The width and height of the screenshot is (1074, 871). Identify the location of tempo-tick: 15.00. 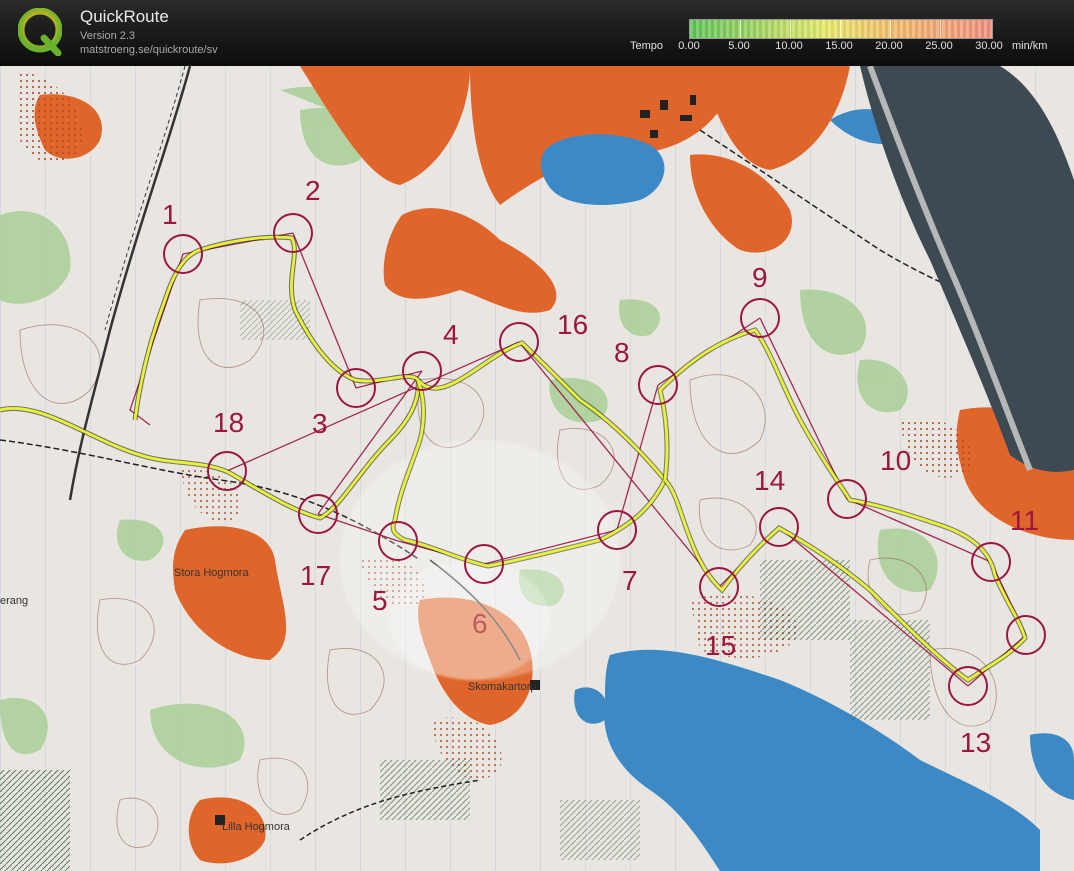
(839, 46).